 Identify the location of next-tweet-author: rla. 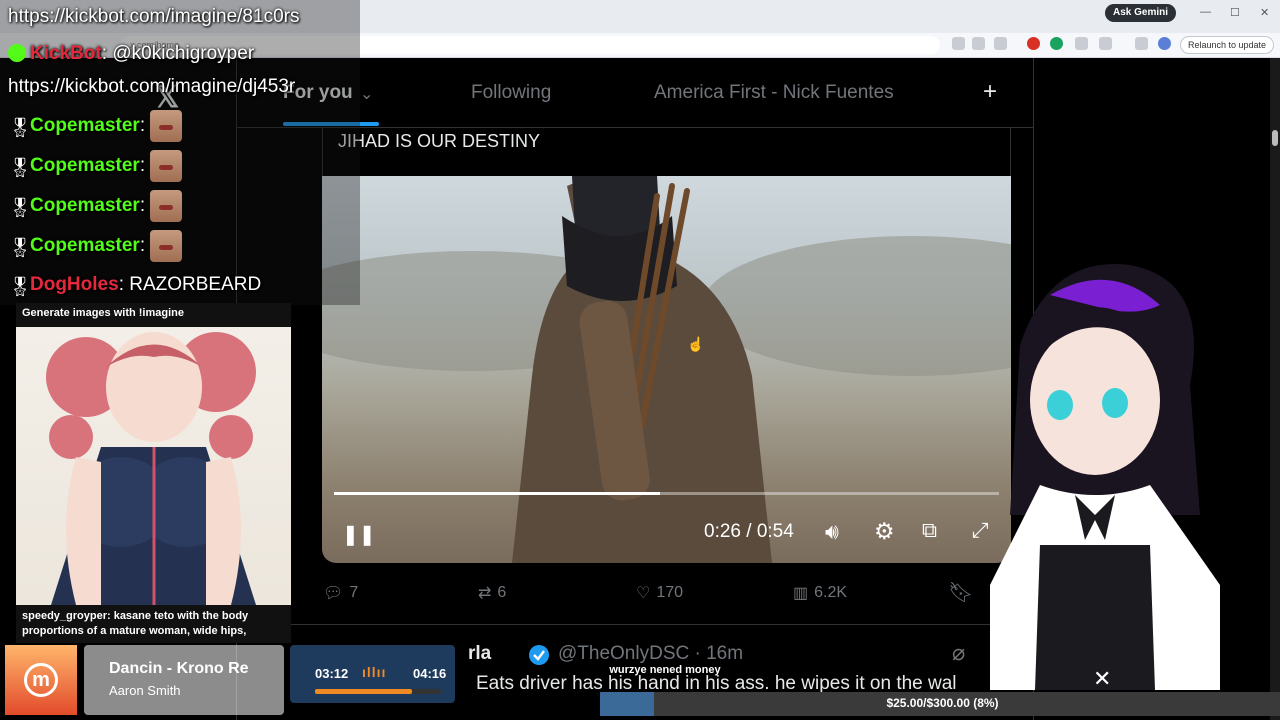
(479, 654).